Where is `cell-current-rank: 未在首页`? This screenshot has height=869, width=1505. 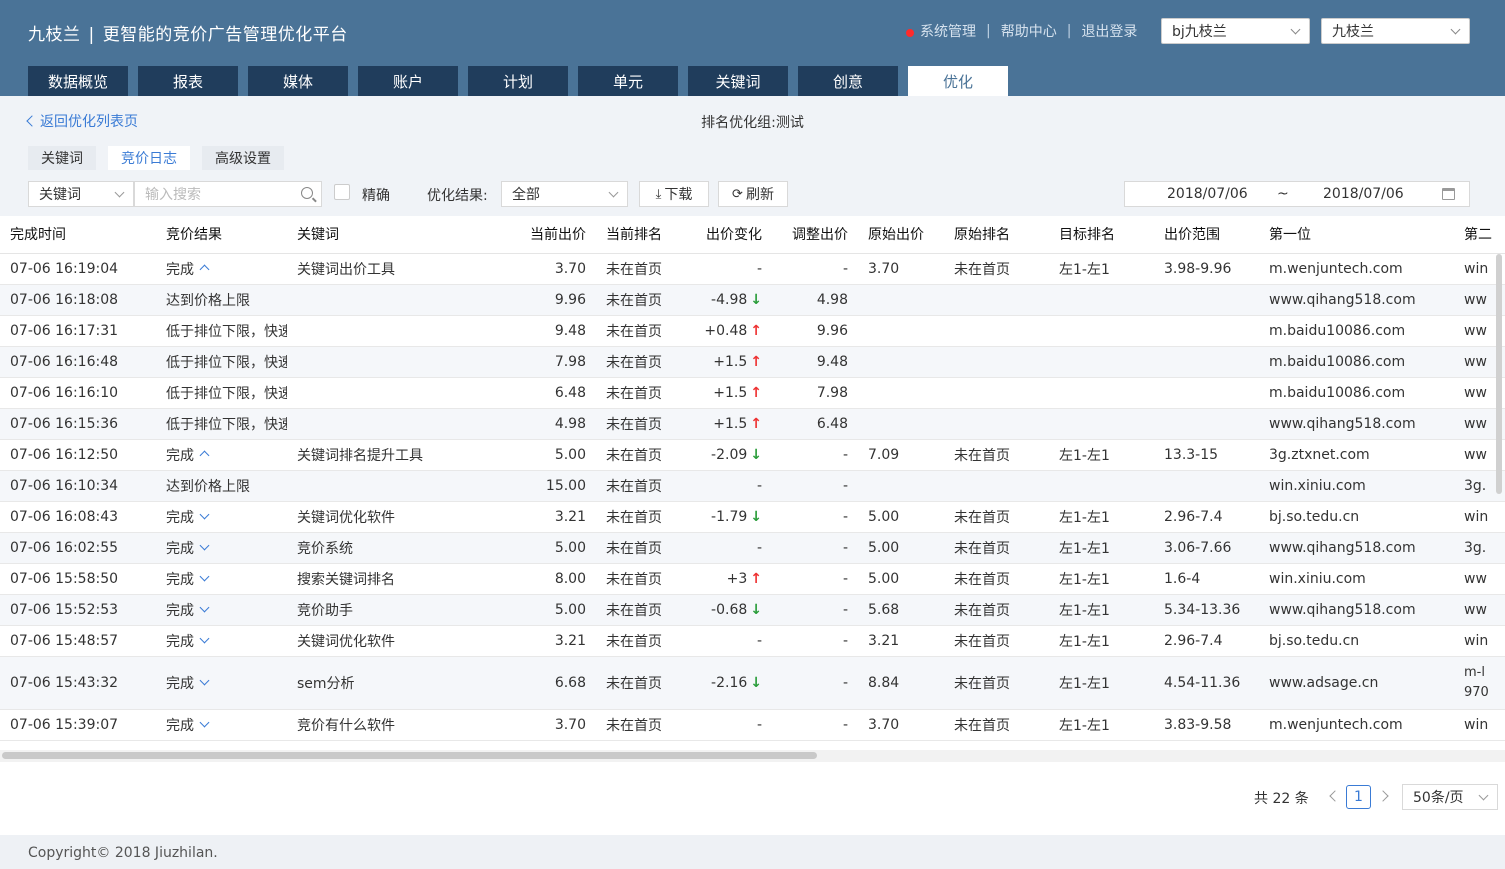 cell-current-rank: 未在首页 is located at coordinates (639, 683).